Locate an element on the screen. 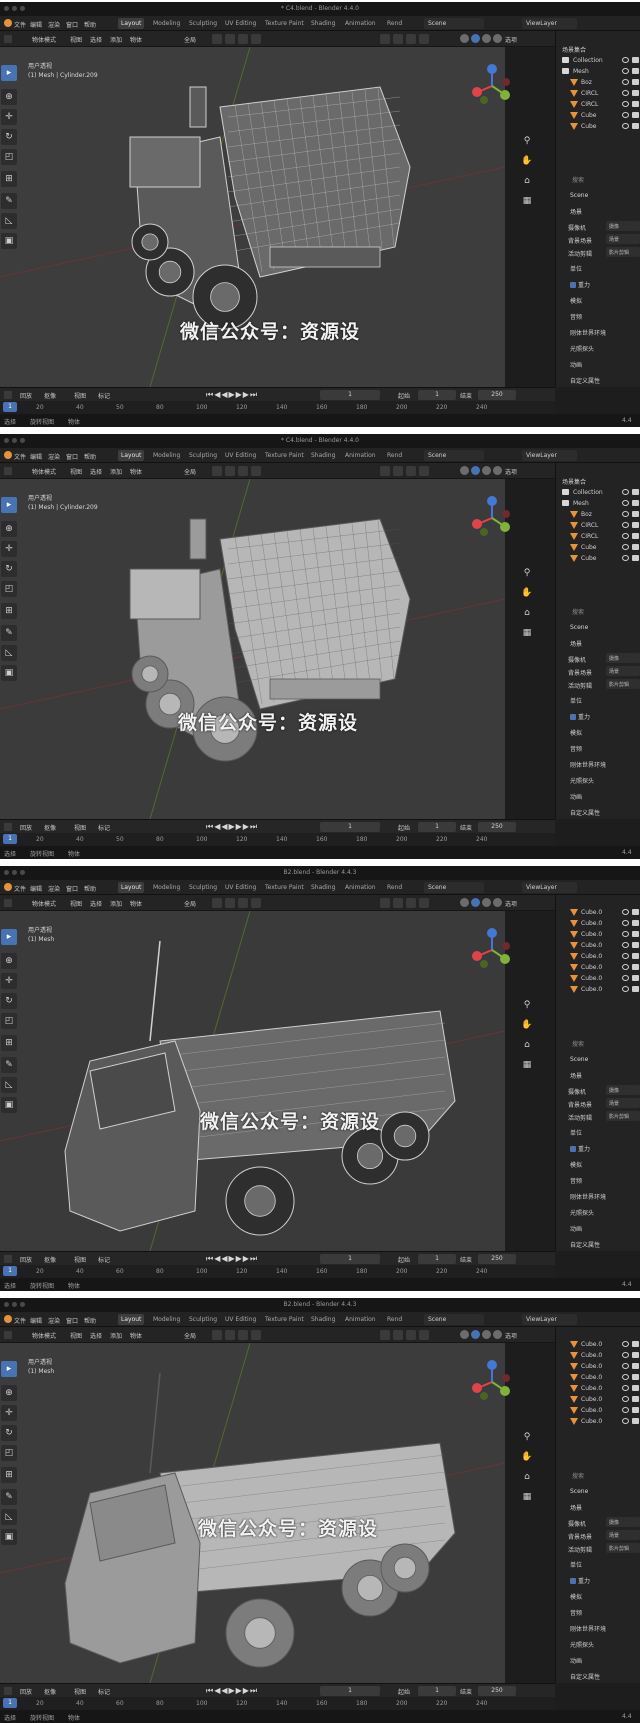 The width and height of the screenshot is (640, 1723). property-section: 自定义属性 is located at coordinates (605, 382).